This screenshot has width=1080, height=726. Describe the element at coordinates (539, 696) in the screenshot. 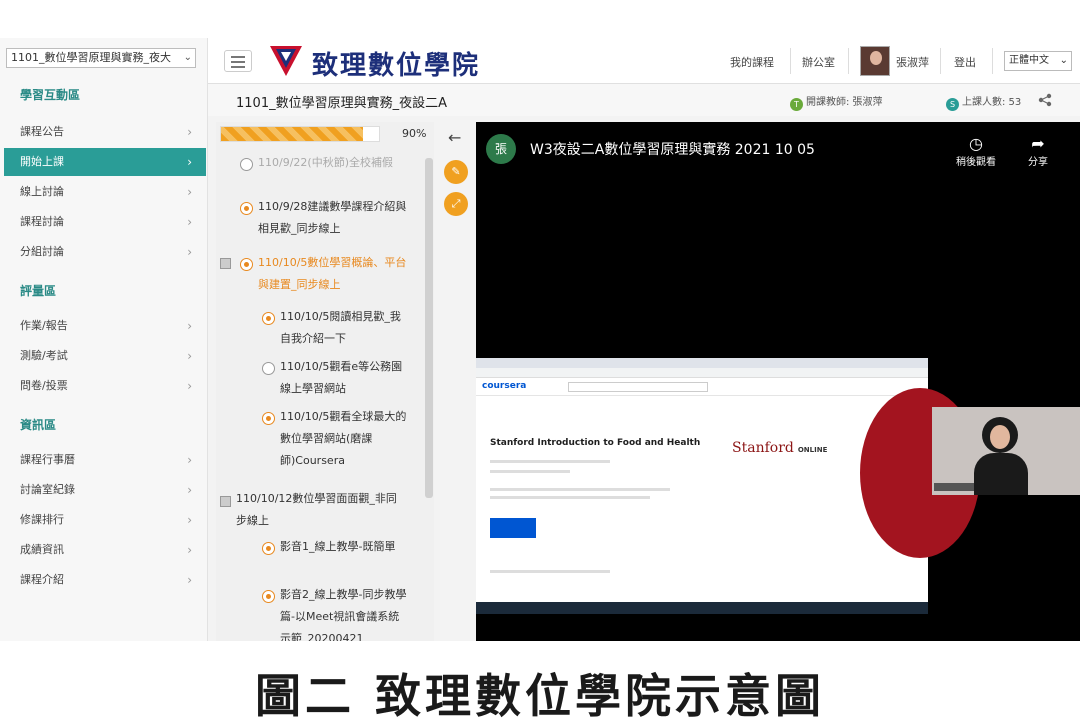

I see `figure-caption: 圖二 致理數位學院示意圖` at that location.